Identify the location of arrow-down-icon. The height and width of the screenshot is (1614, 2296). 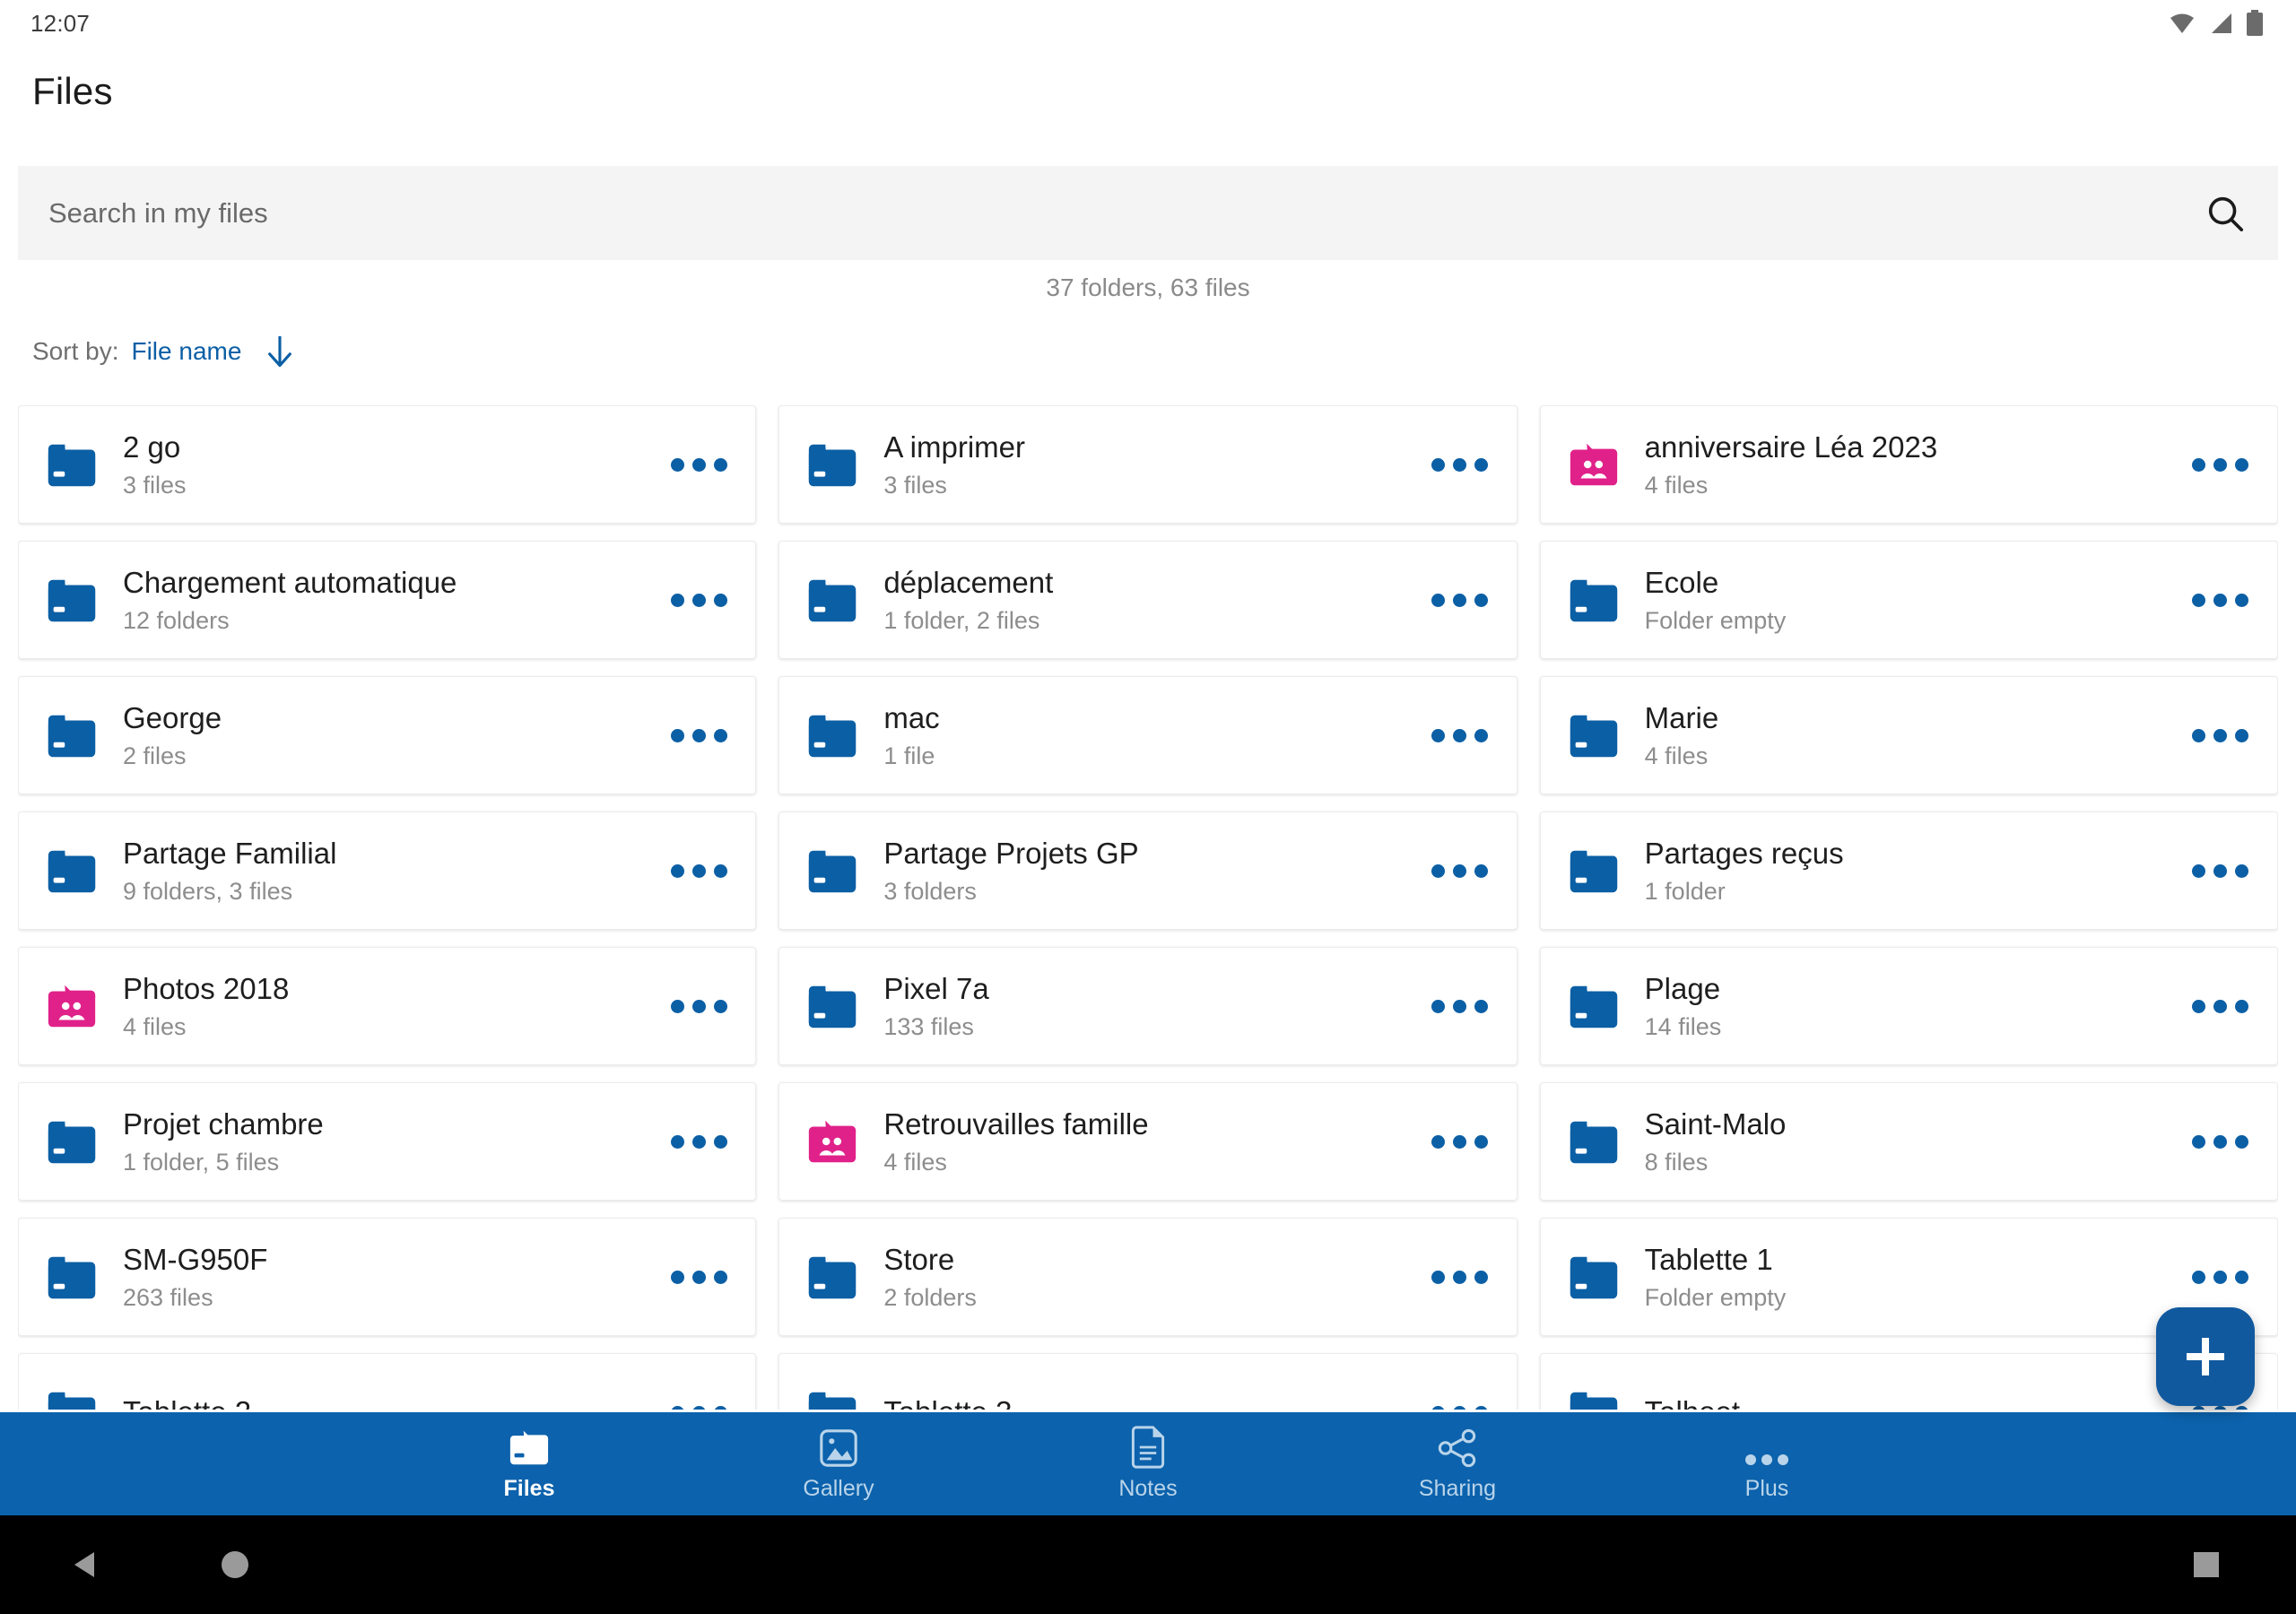
(280, 351).